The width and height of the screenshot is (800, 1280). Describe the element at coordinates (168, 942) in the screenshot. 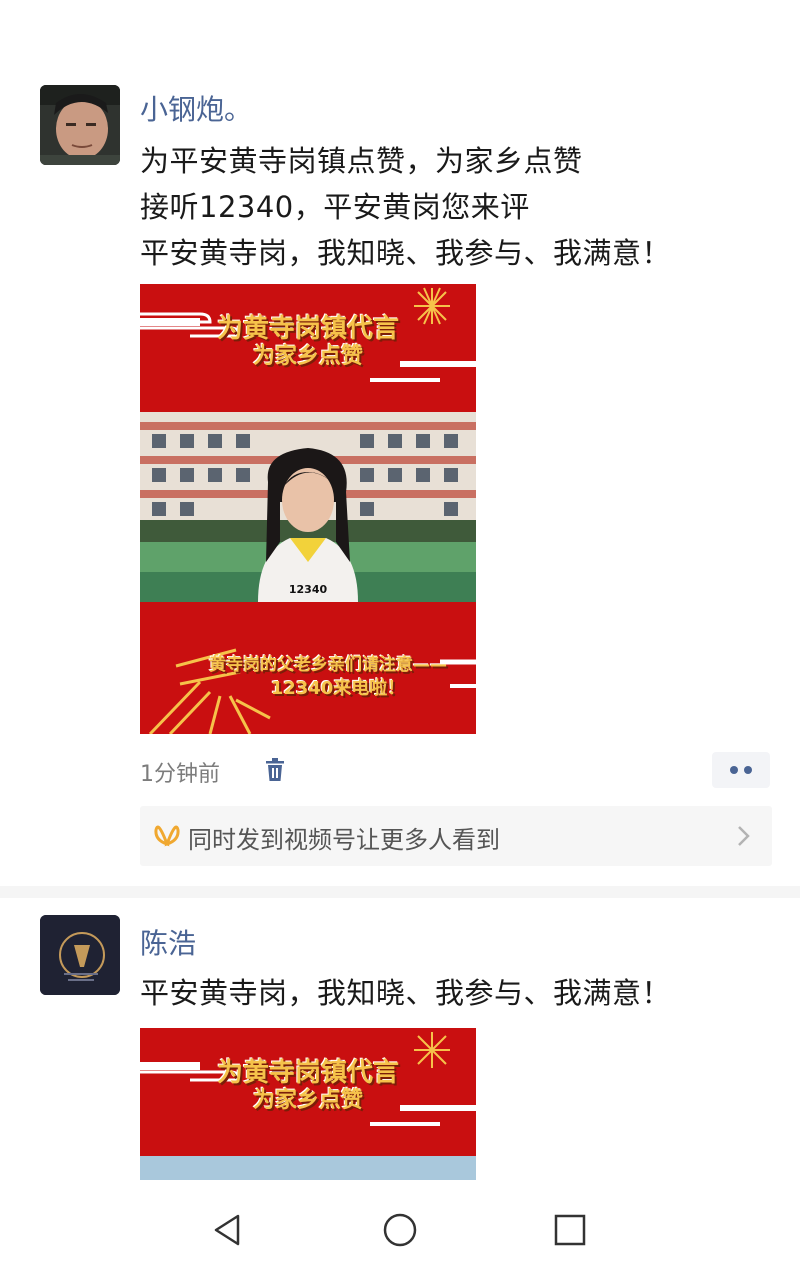

I see `username: 陈浩` at that location.